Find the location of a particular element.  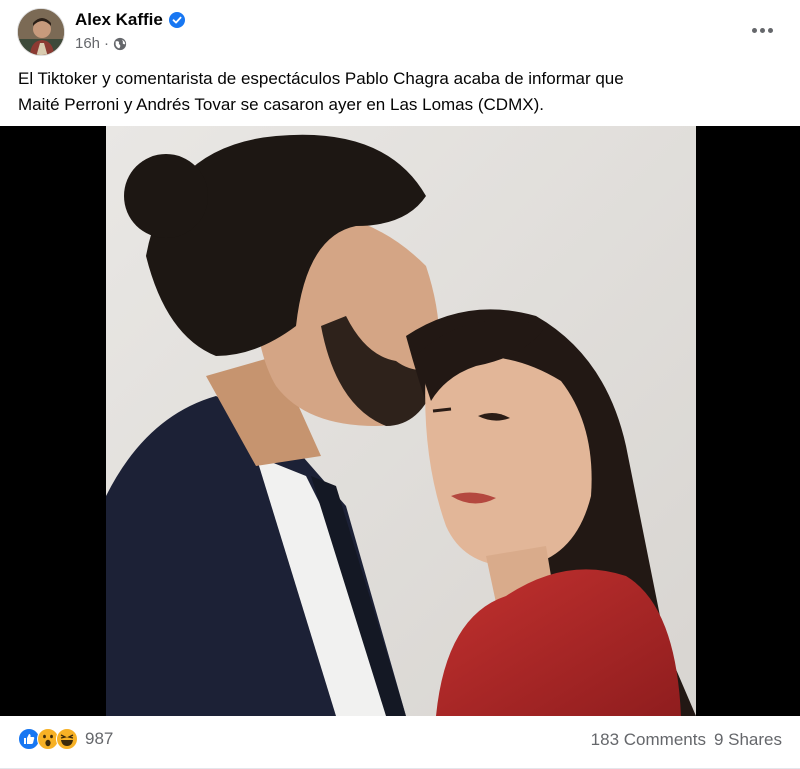

reactions-summary: 987 is located at coordinates (65, 739).